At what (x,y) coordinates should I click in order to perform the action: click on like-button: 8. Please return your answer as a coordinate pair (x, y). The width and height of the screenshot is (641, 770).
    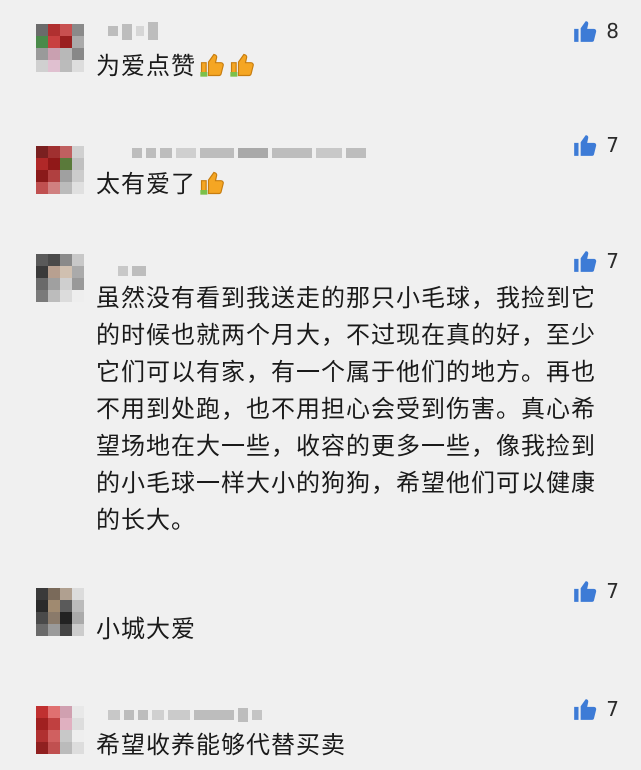
    Looking at the image, I should click on (595, 31).